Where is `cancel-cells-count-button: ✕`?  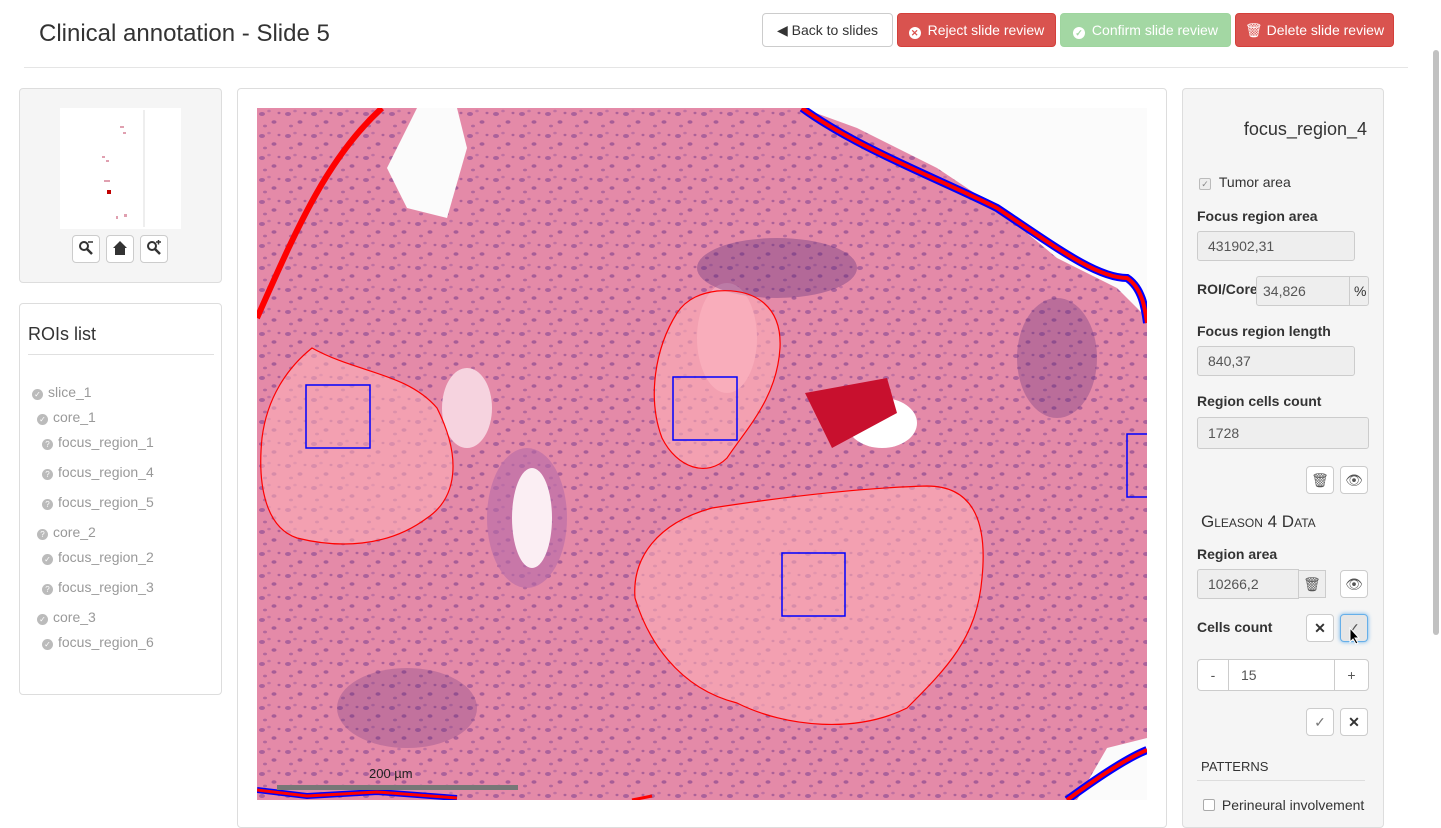
cancel-cells-count-button: ✕ is located at coordinates (1320, 628).